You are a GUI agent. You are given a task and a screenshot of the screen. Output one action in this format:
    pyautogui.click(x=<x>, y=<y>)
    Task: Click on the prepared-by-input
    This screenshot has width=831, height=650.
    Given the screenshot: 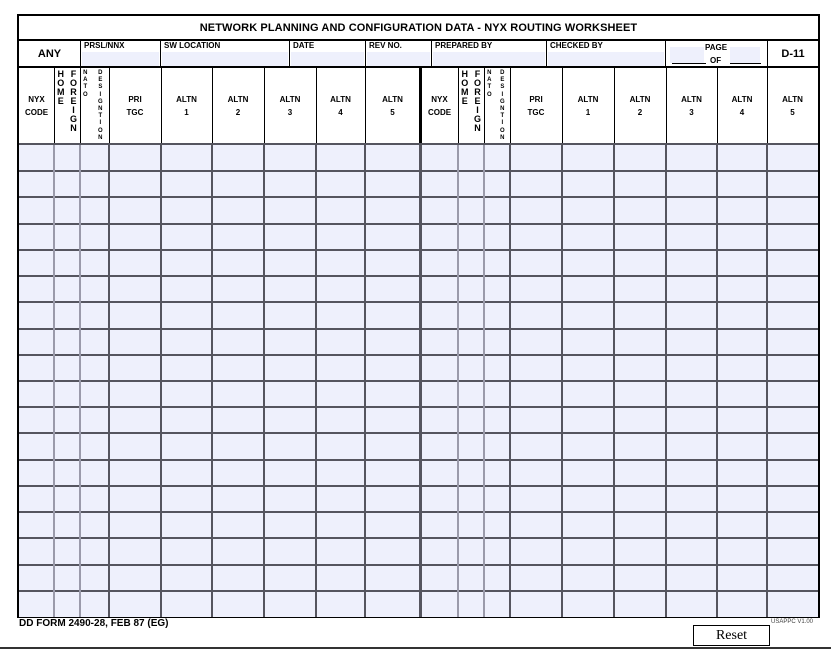 What is the action you would take?
    pyautogui.click(x=489, y=59)
    